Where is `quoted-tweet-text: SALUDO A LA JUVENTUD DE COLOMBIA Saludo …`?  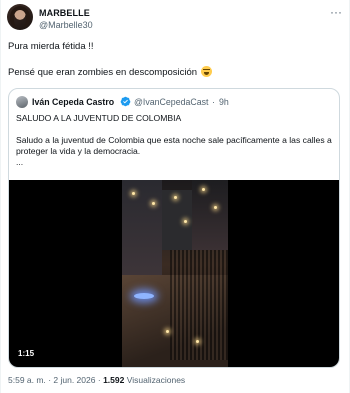
quoted-tweet-text: SALUDO A LA JUVENTUD DE COLOMBIA Saludo … is located at coordinates (174, 140).